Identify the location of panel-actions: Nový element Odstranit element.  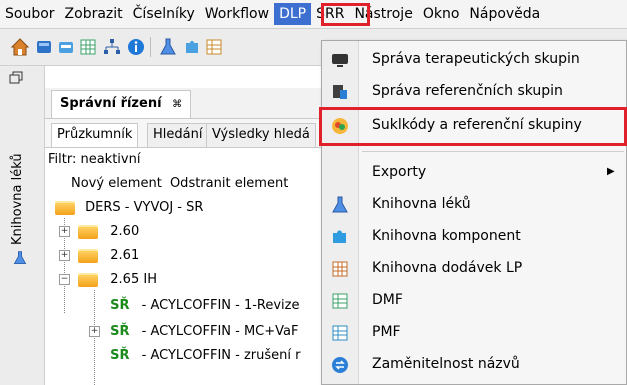
(179, 183).